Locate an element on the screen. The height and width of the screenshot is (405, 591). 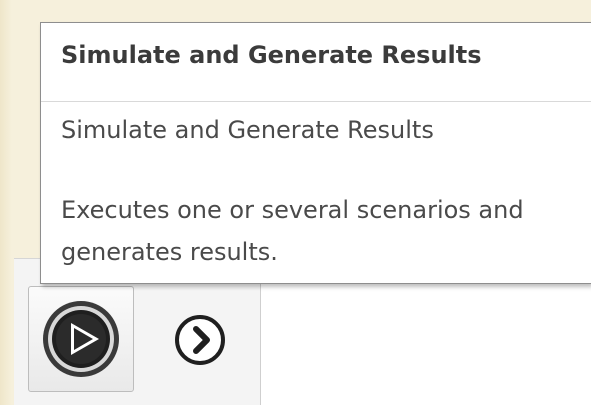
simulate-and-generate-results-button is located at coordinates (81, 339).